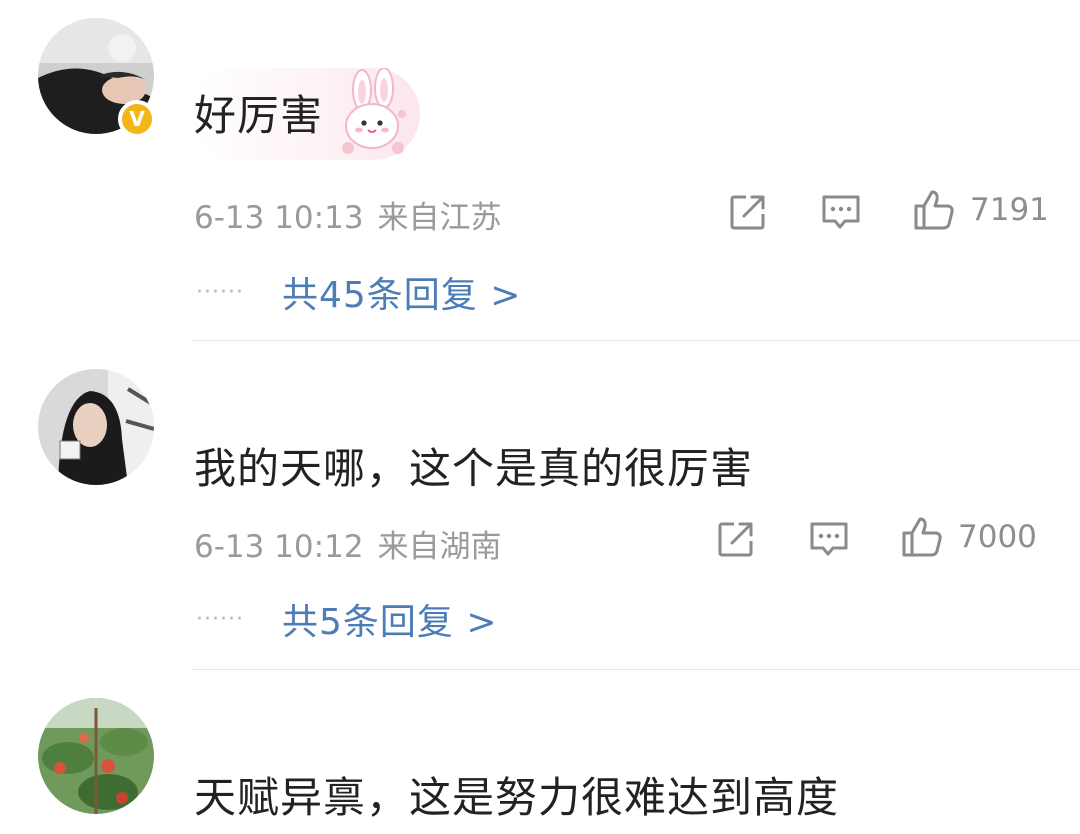 Image resolution: width=1080 pixels, height=834 pixels. I want to click on like-button: 7000, so click(968, 537).